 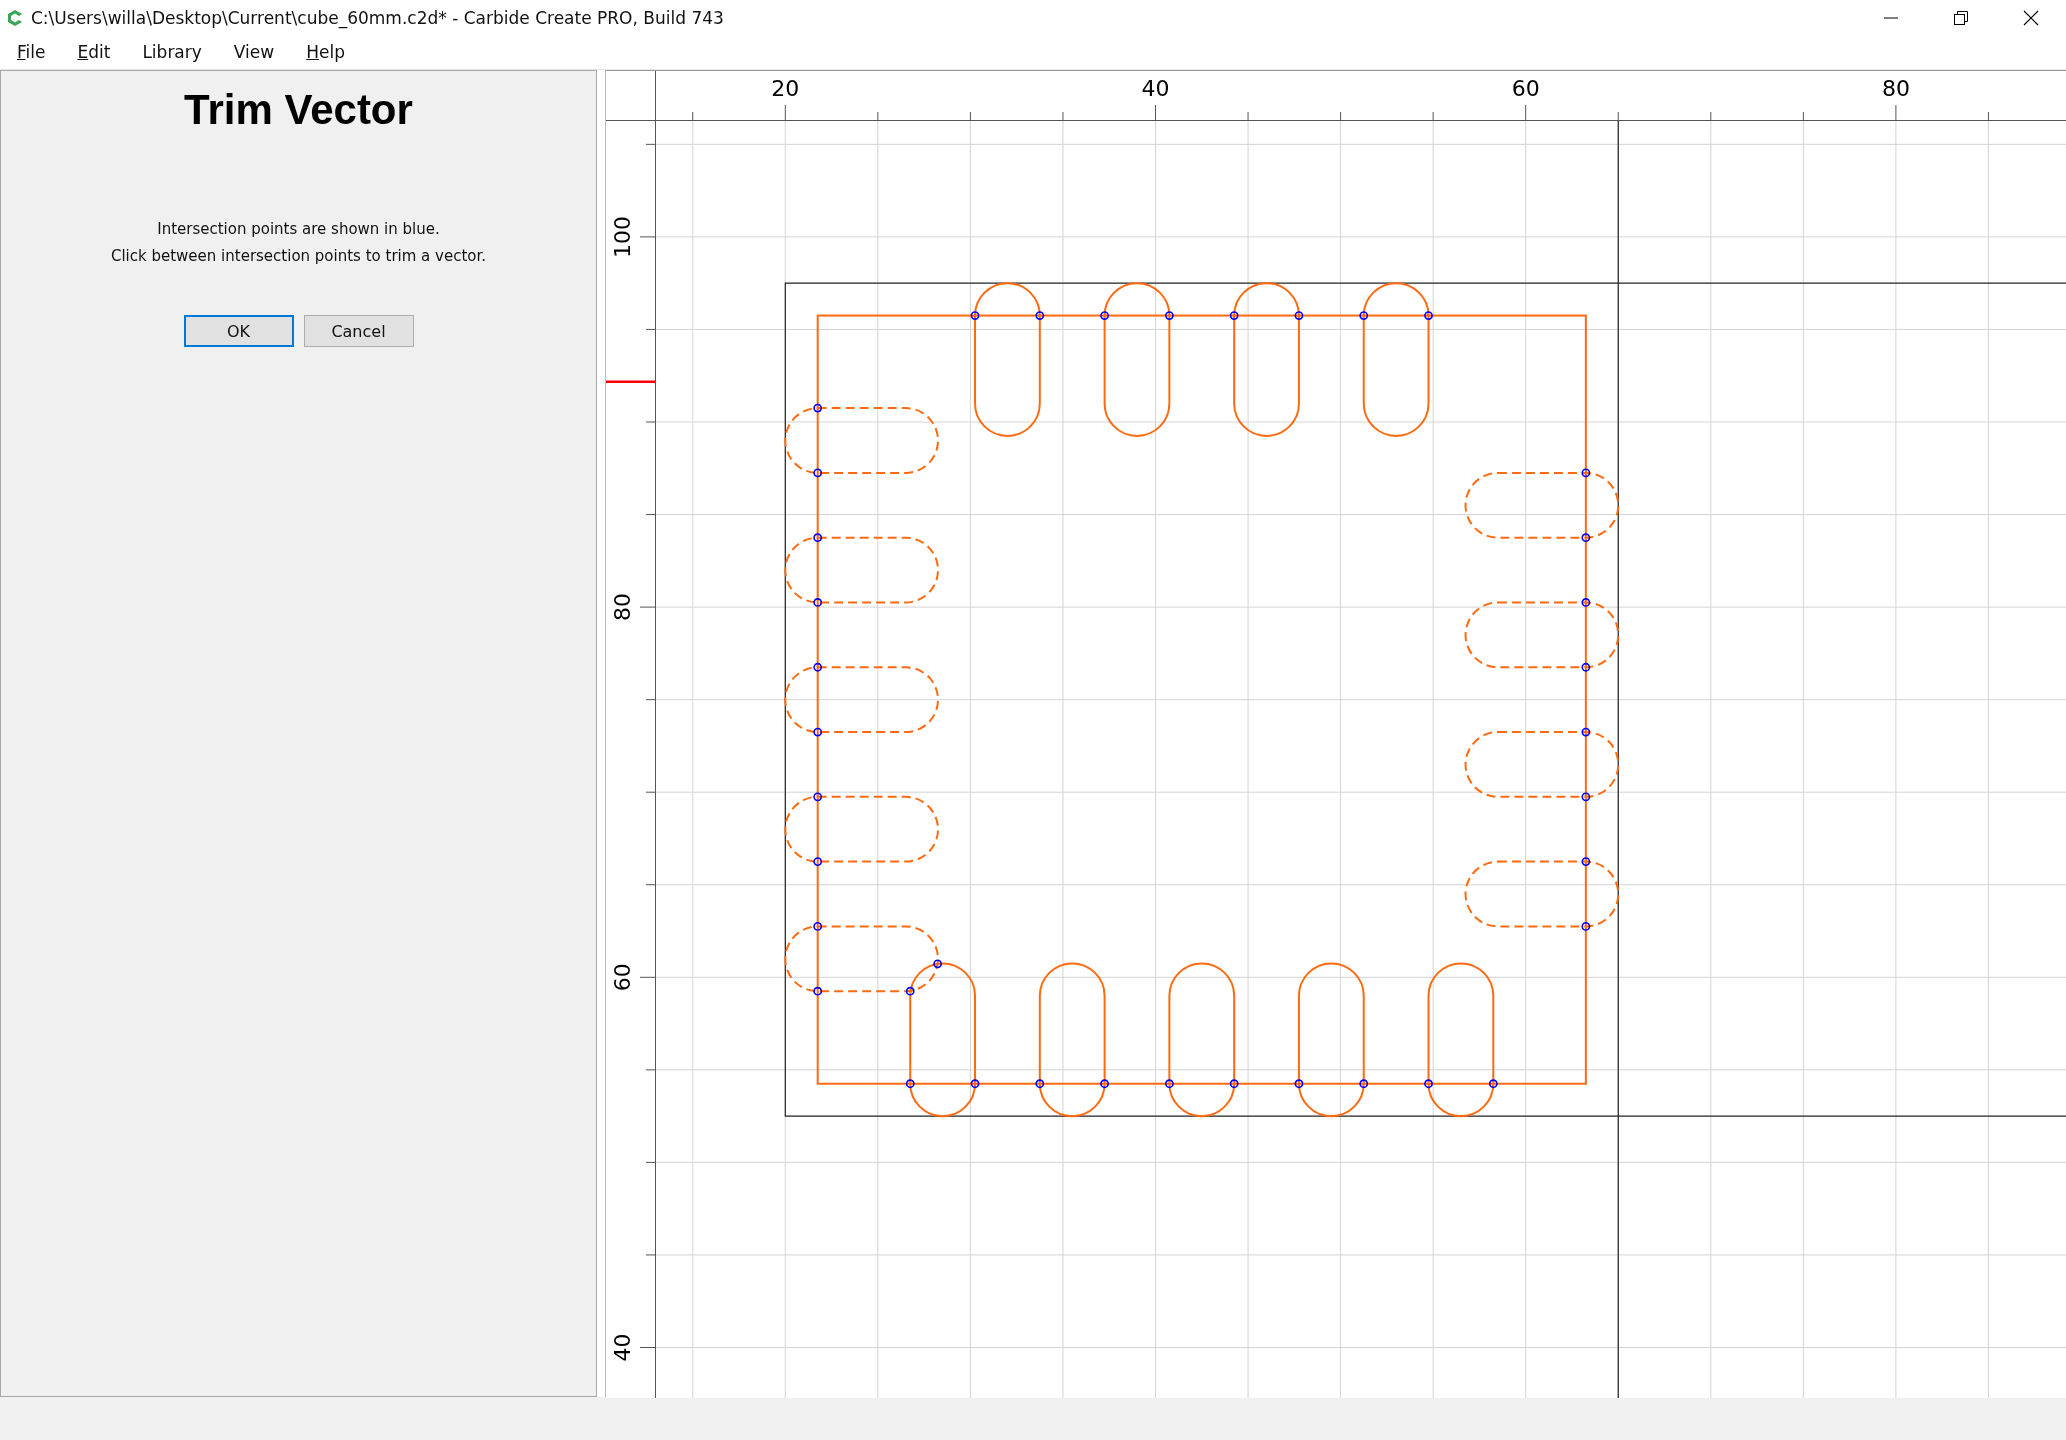 I want to click on menu-item: Edit, so click(x=94, y=52).